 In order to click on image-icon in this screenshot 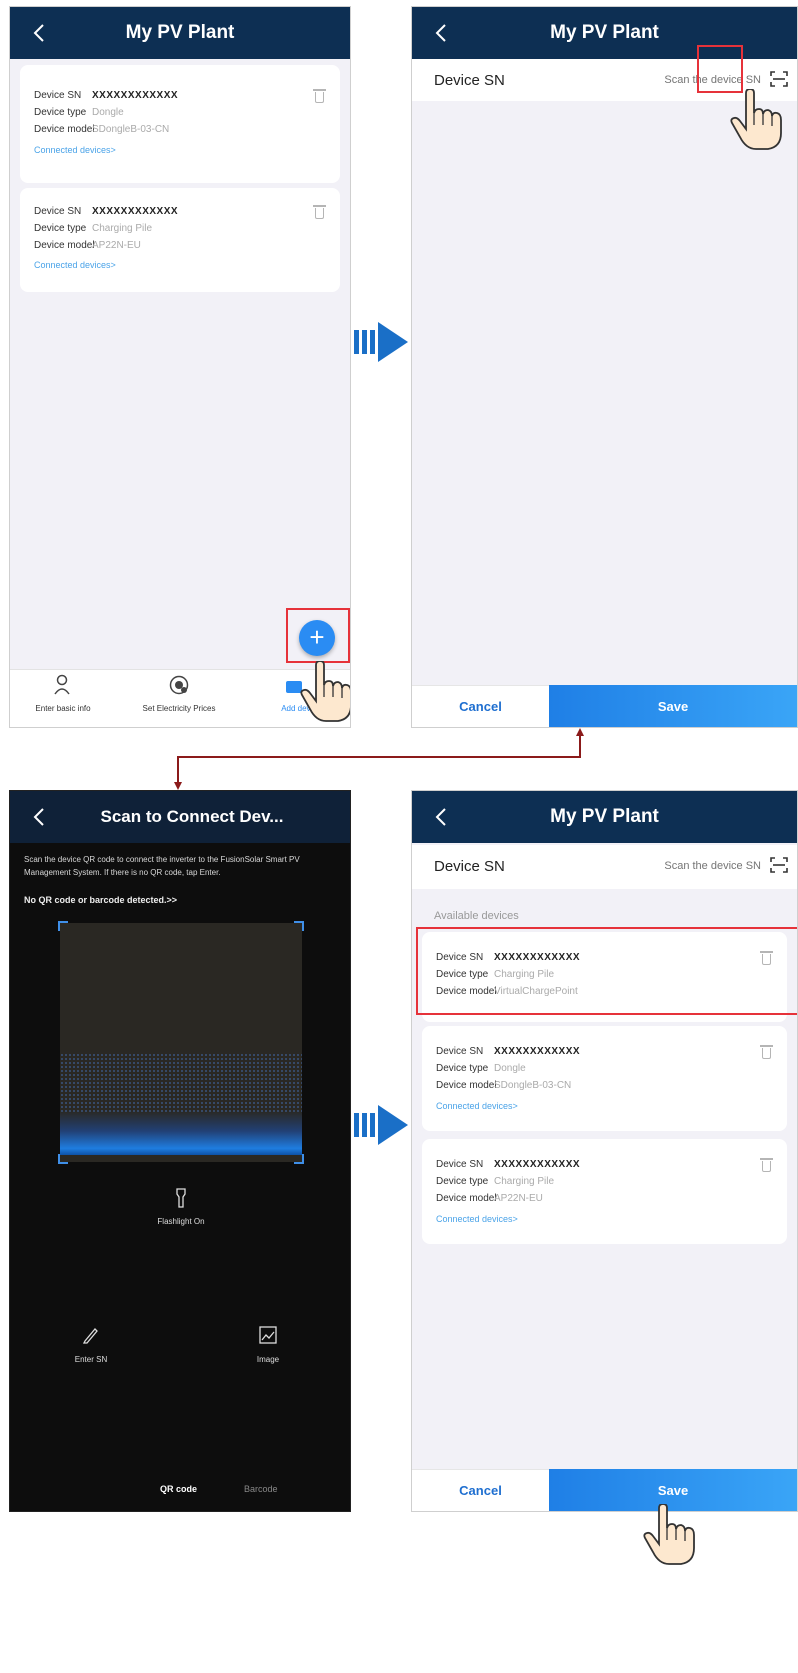, I will do `click(268, 1335)`.